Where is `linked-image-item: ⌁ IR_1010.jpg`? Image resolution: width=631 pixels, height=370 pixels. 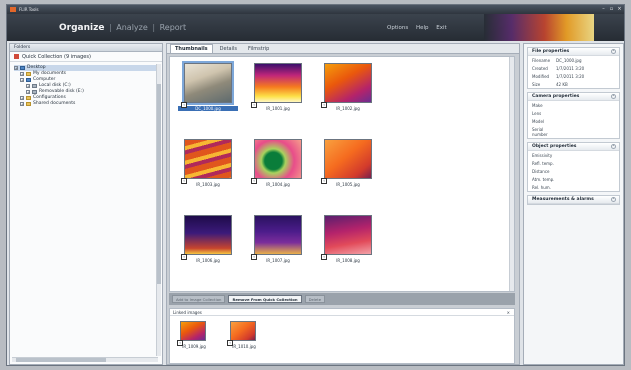 linked-image-item: ⌁ IR_1010.jpg is located at coordinates (244, 335).